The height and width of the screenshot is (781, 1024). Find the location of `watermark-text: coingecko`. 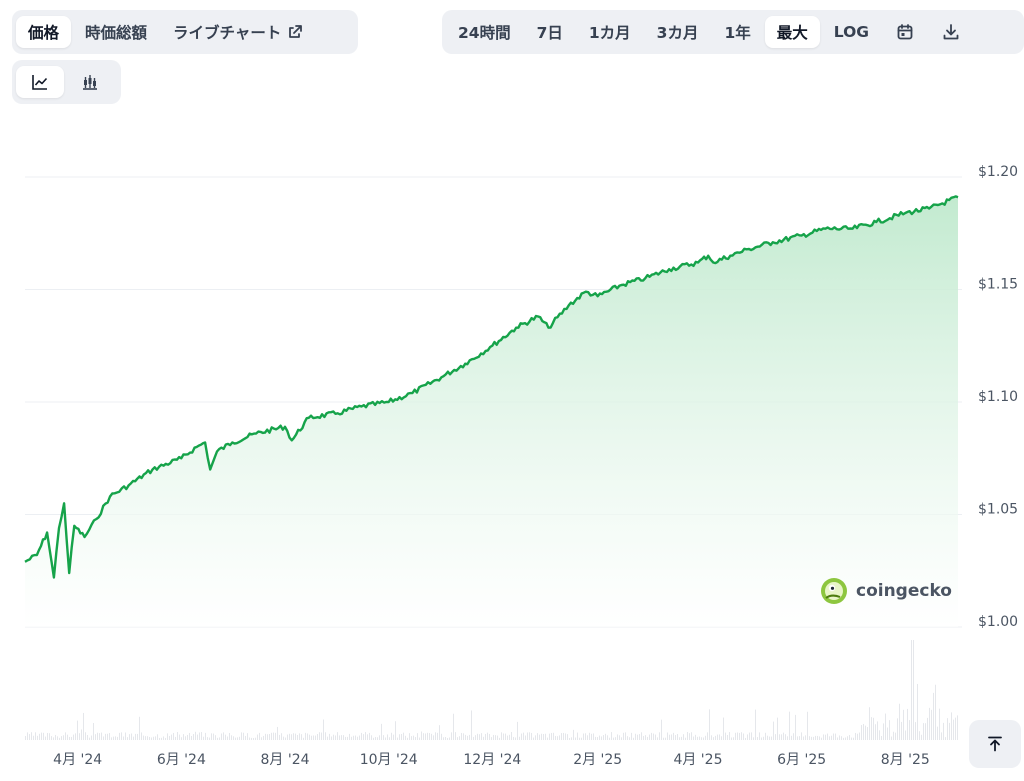

watermark-text: coingecko is located at coordinates (904, 591).